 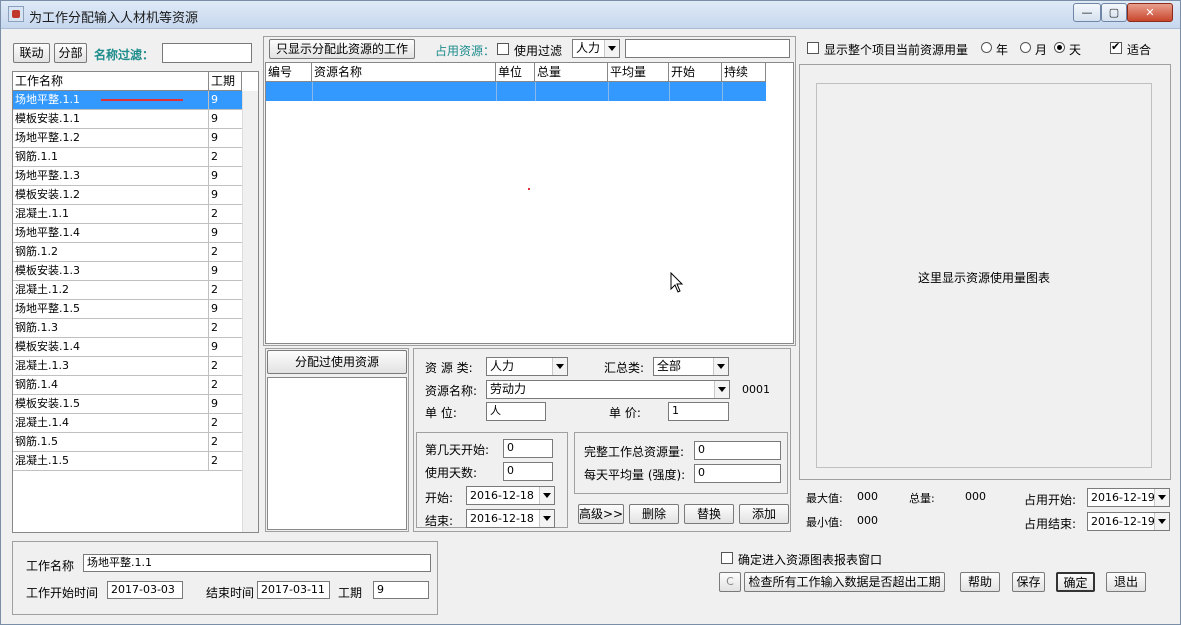 What do you see at coordinates (1028, 582) in the screenshot?
I see `save-button: 保存` at bounding box center [1028, 582].